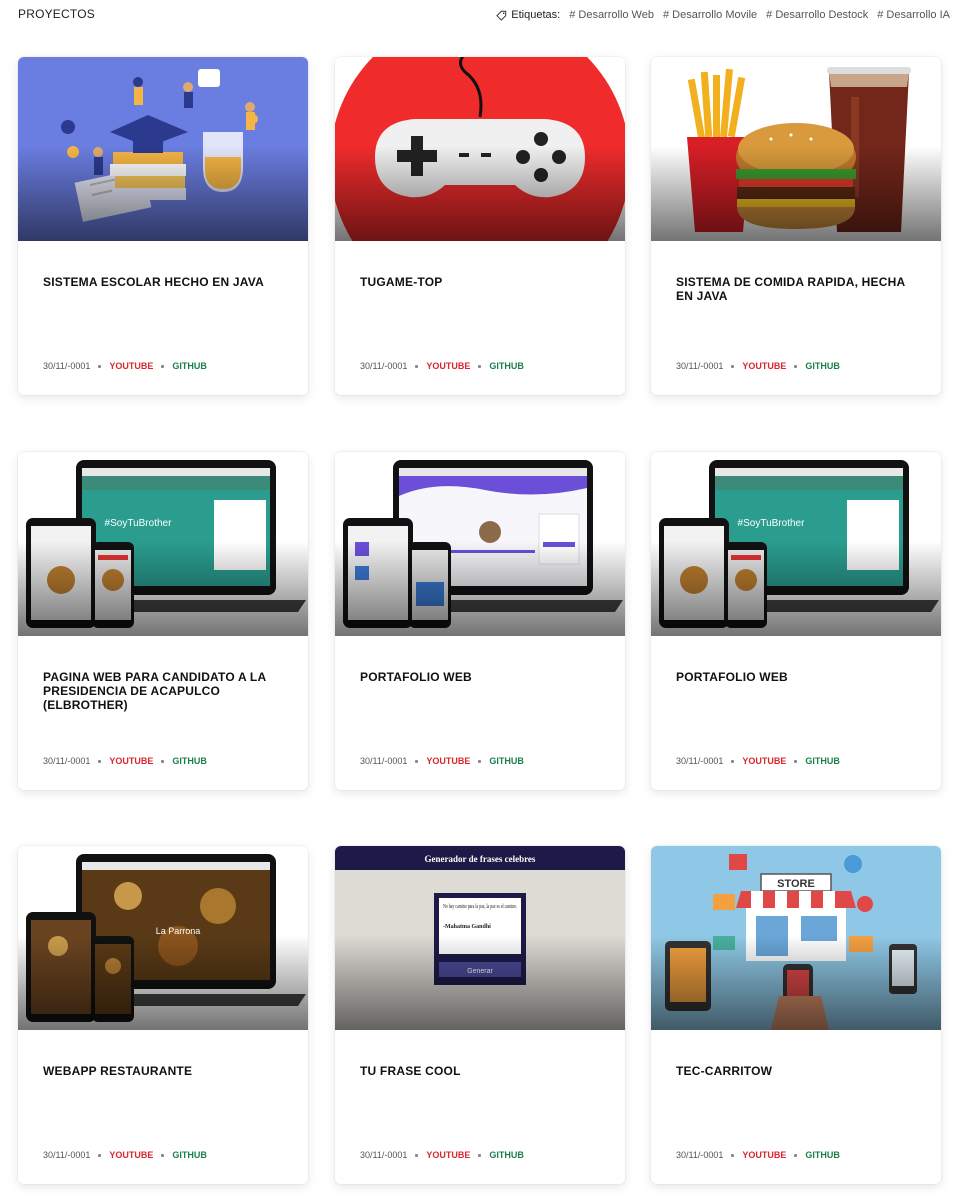 The image size is (968, 1200). I want to click on gamepad-icon, so click(480, 149).